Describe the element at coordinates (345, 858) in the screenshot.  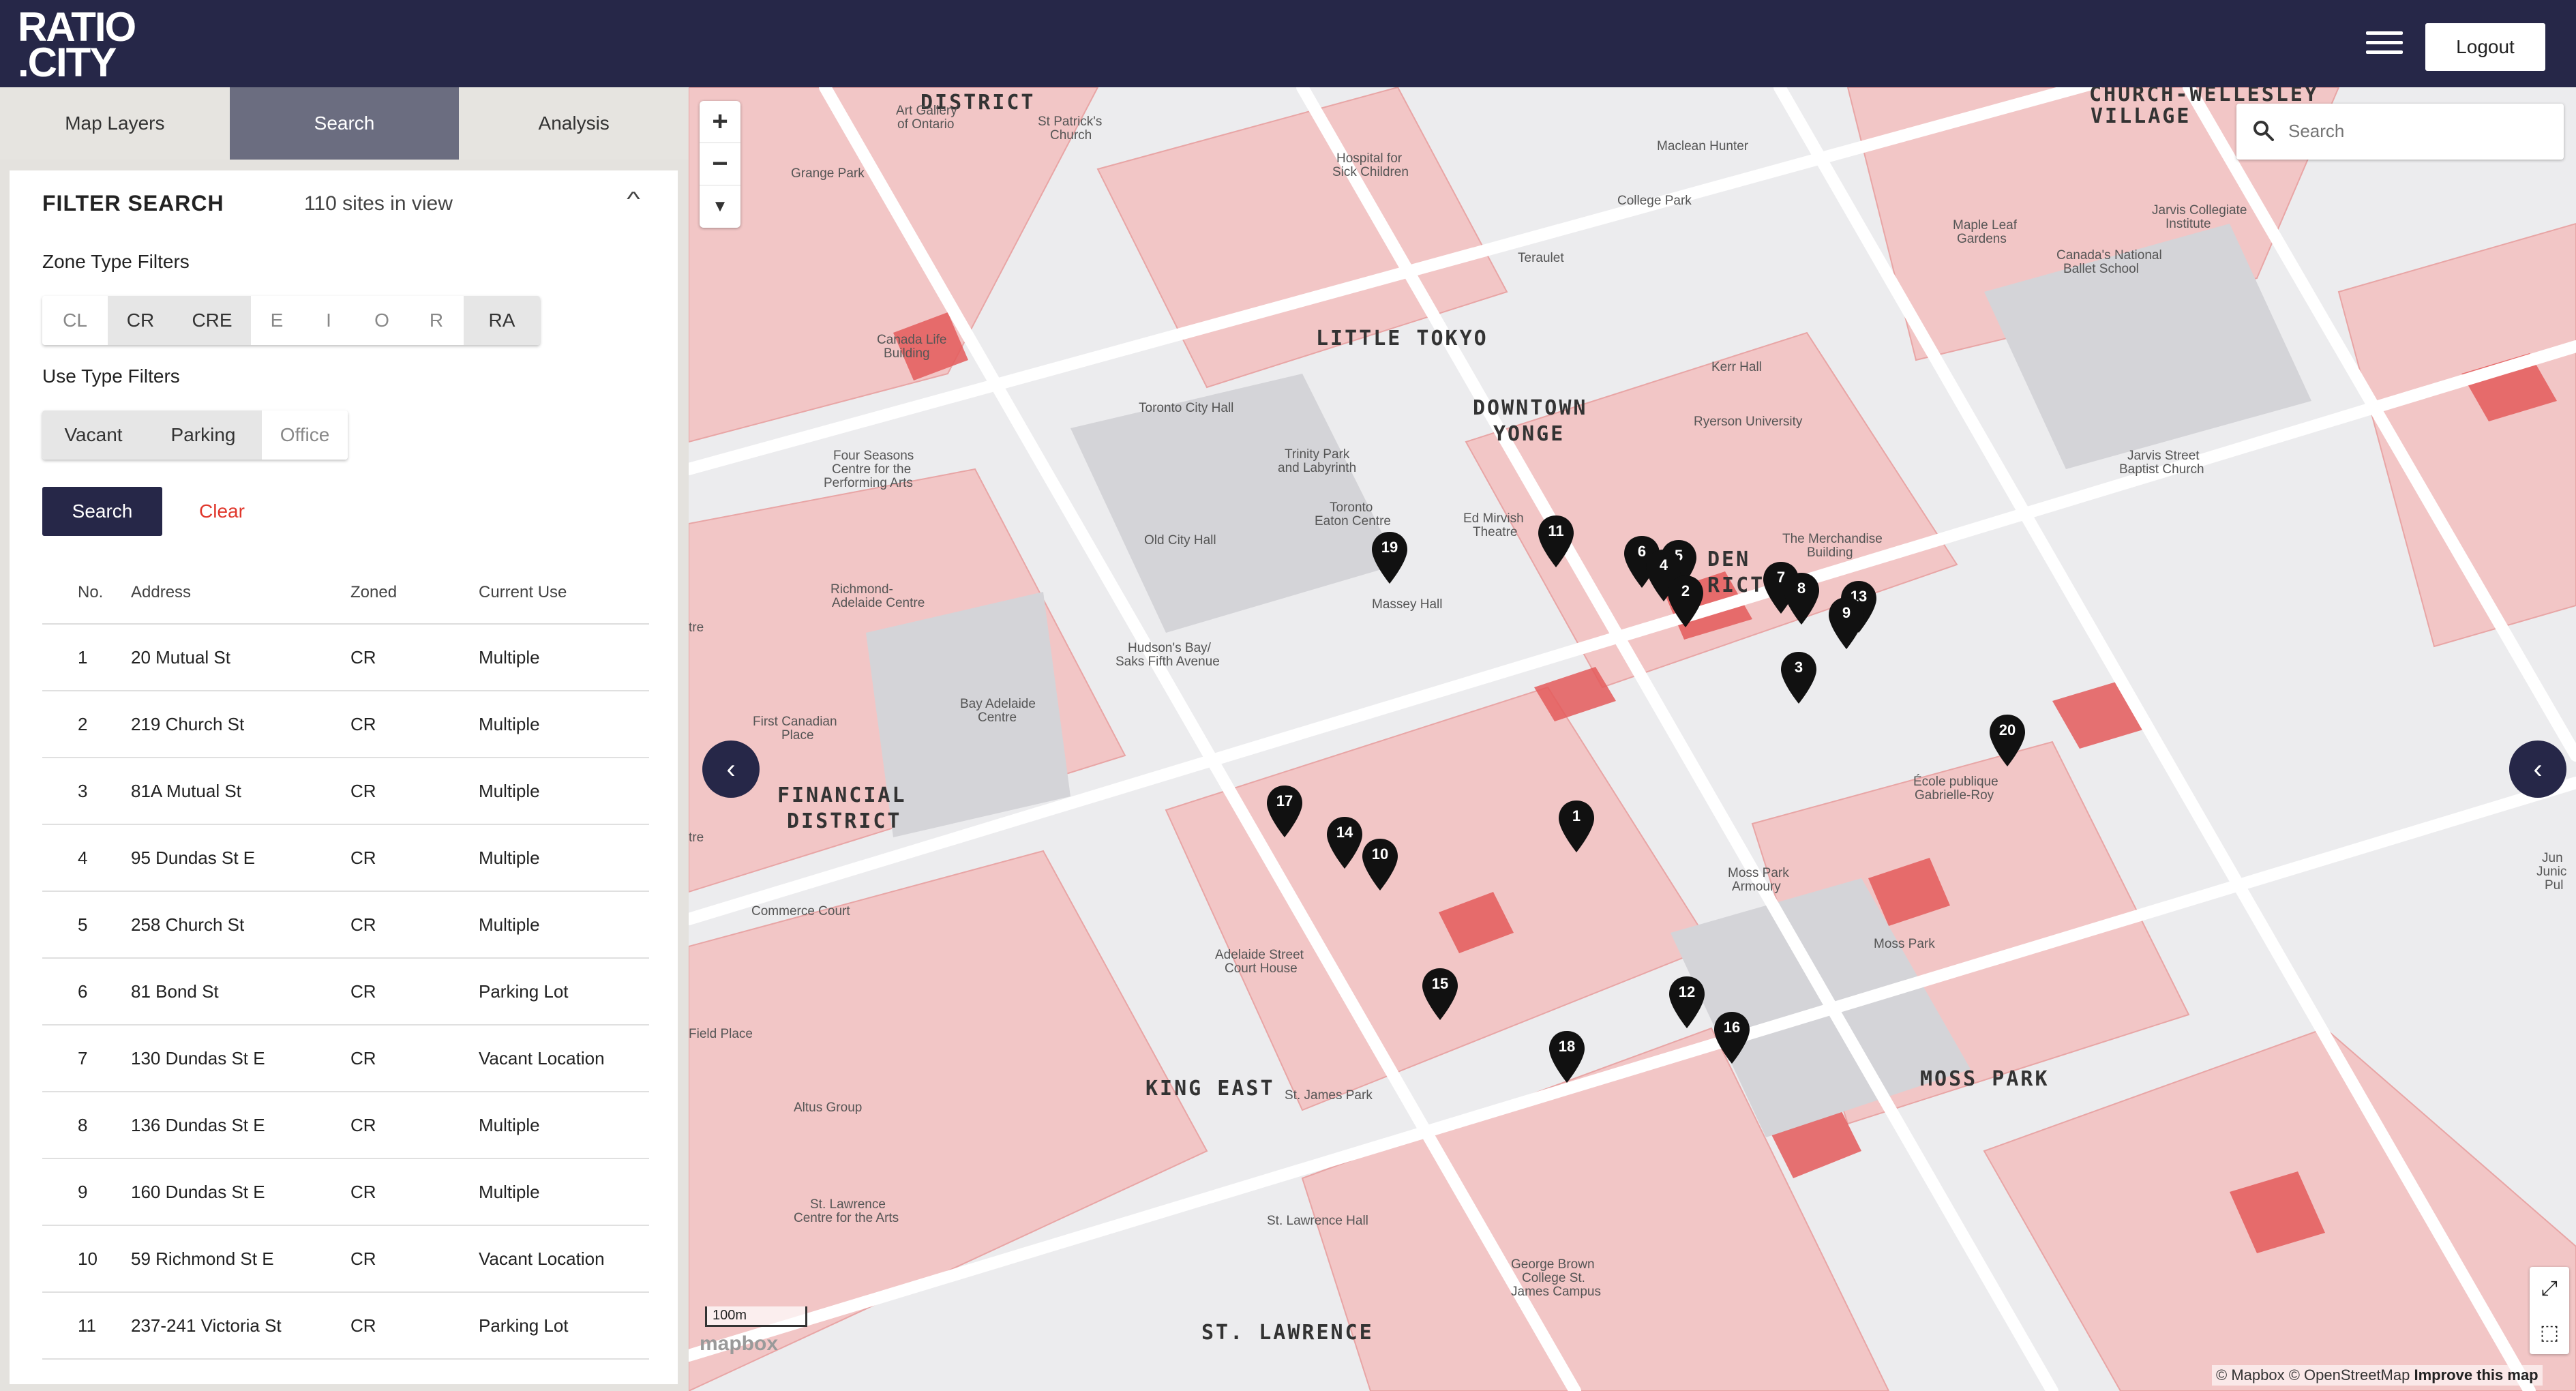
I see `table-row: 4 95 Dundas St E CR Multiple` at that location.